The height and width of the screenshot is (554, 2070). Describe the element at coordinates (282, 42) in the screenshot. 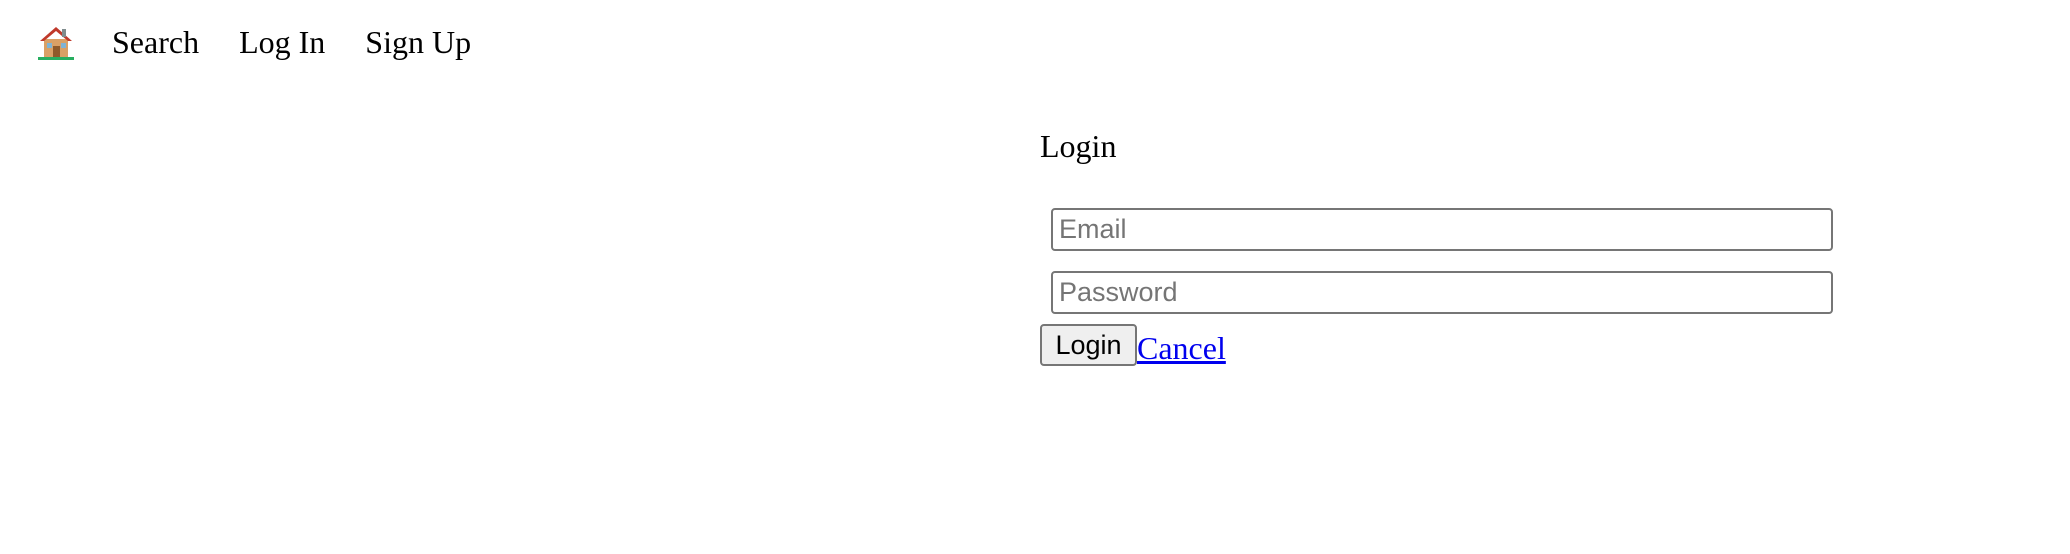

I see `nav-login-link: Log In` at that location.